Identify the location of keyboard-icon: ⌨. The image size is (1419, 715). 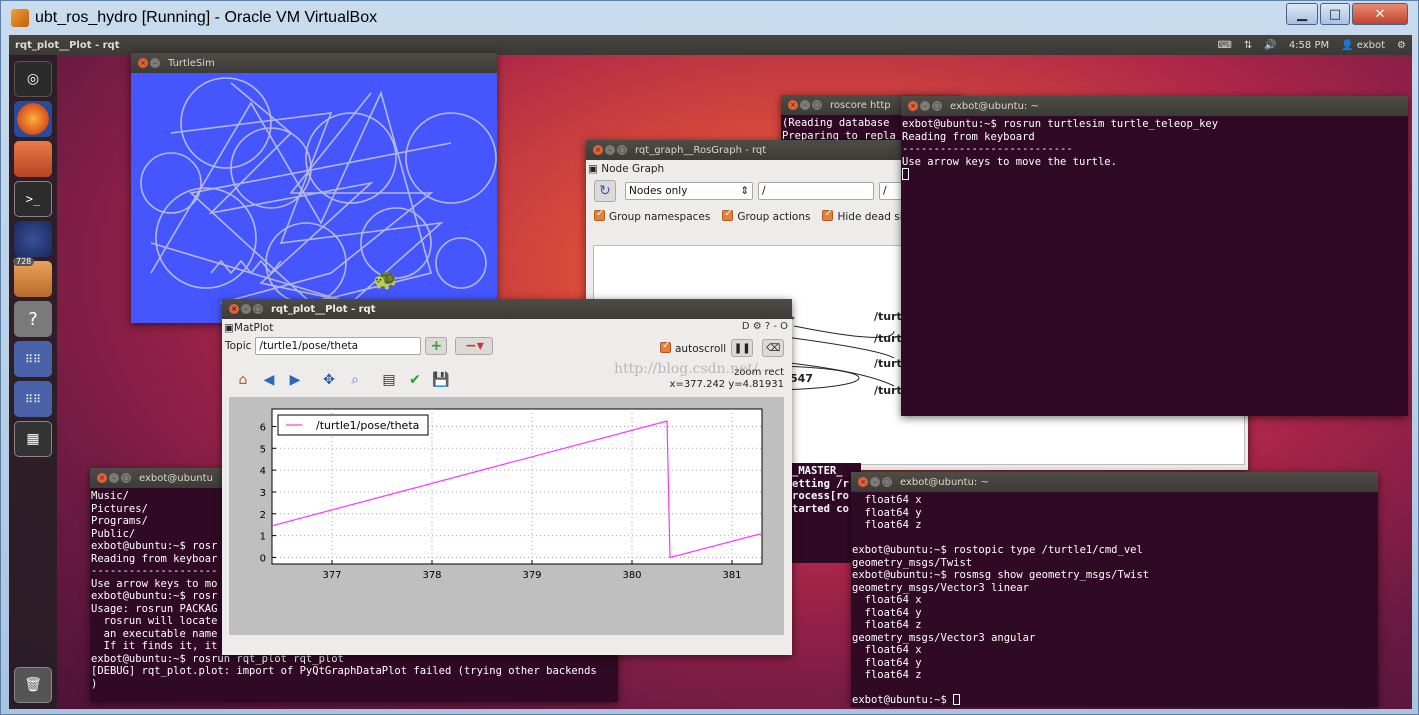
(1225, 45).